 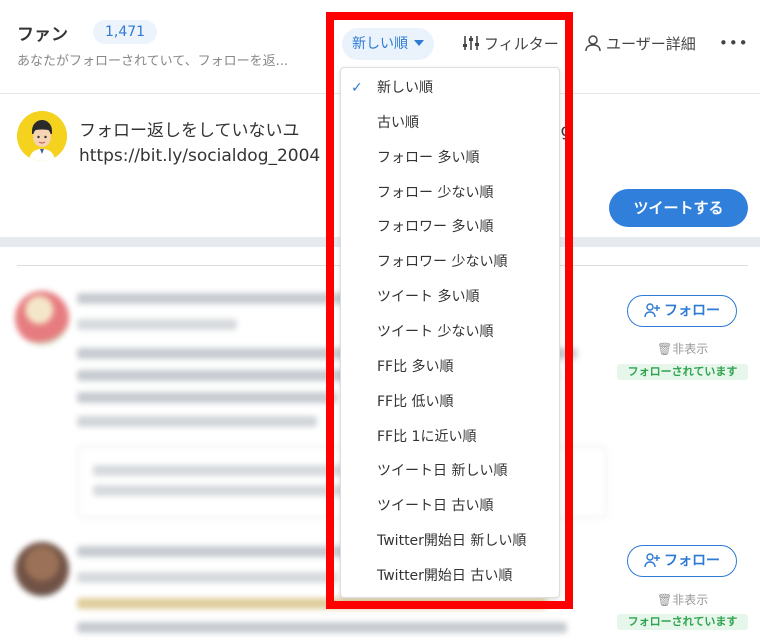 What do you see at coordinates (734, 43) in the screenshot?
I see `more-options-button: •••` at bounding box center [734, 43].